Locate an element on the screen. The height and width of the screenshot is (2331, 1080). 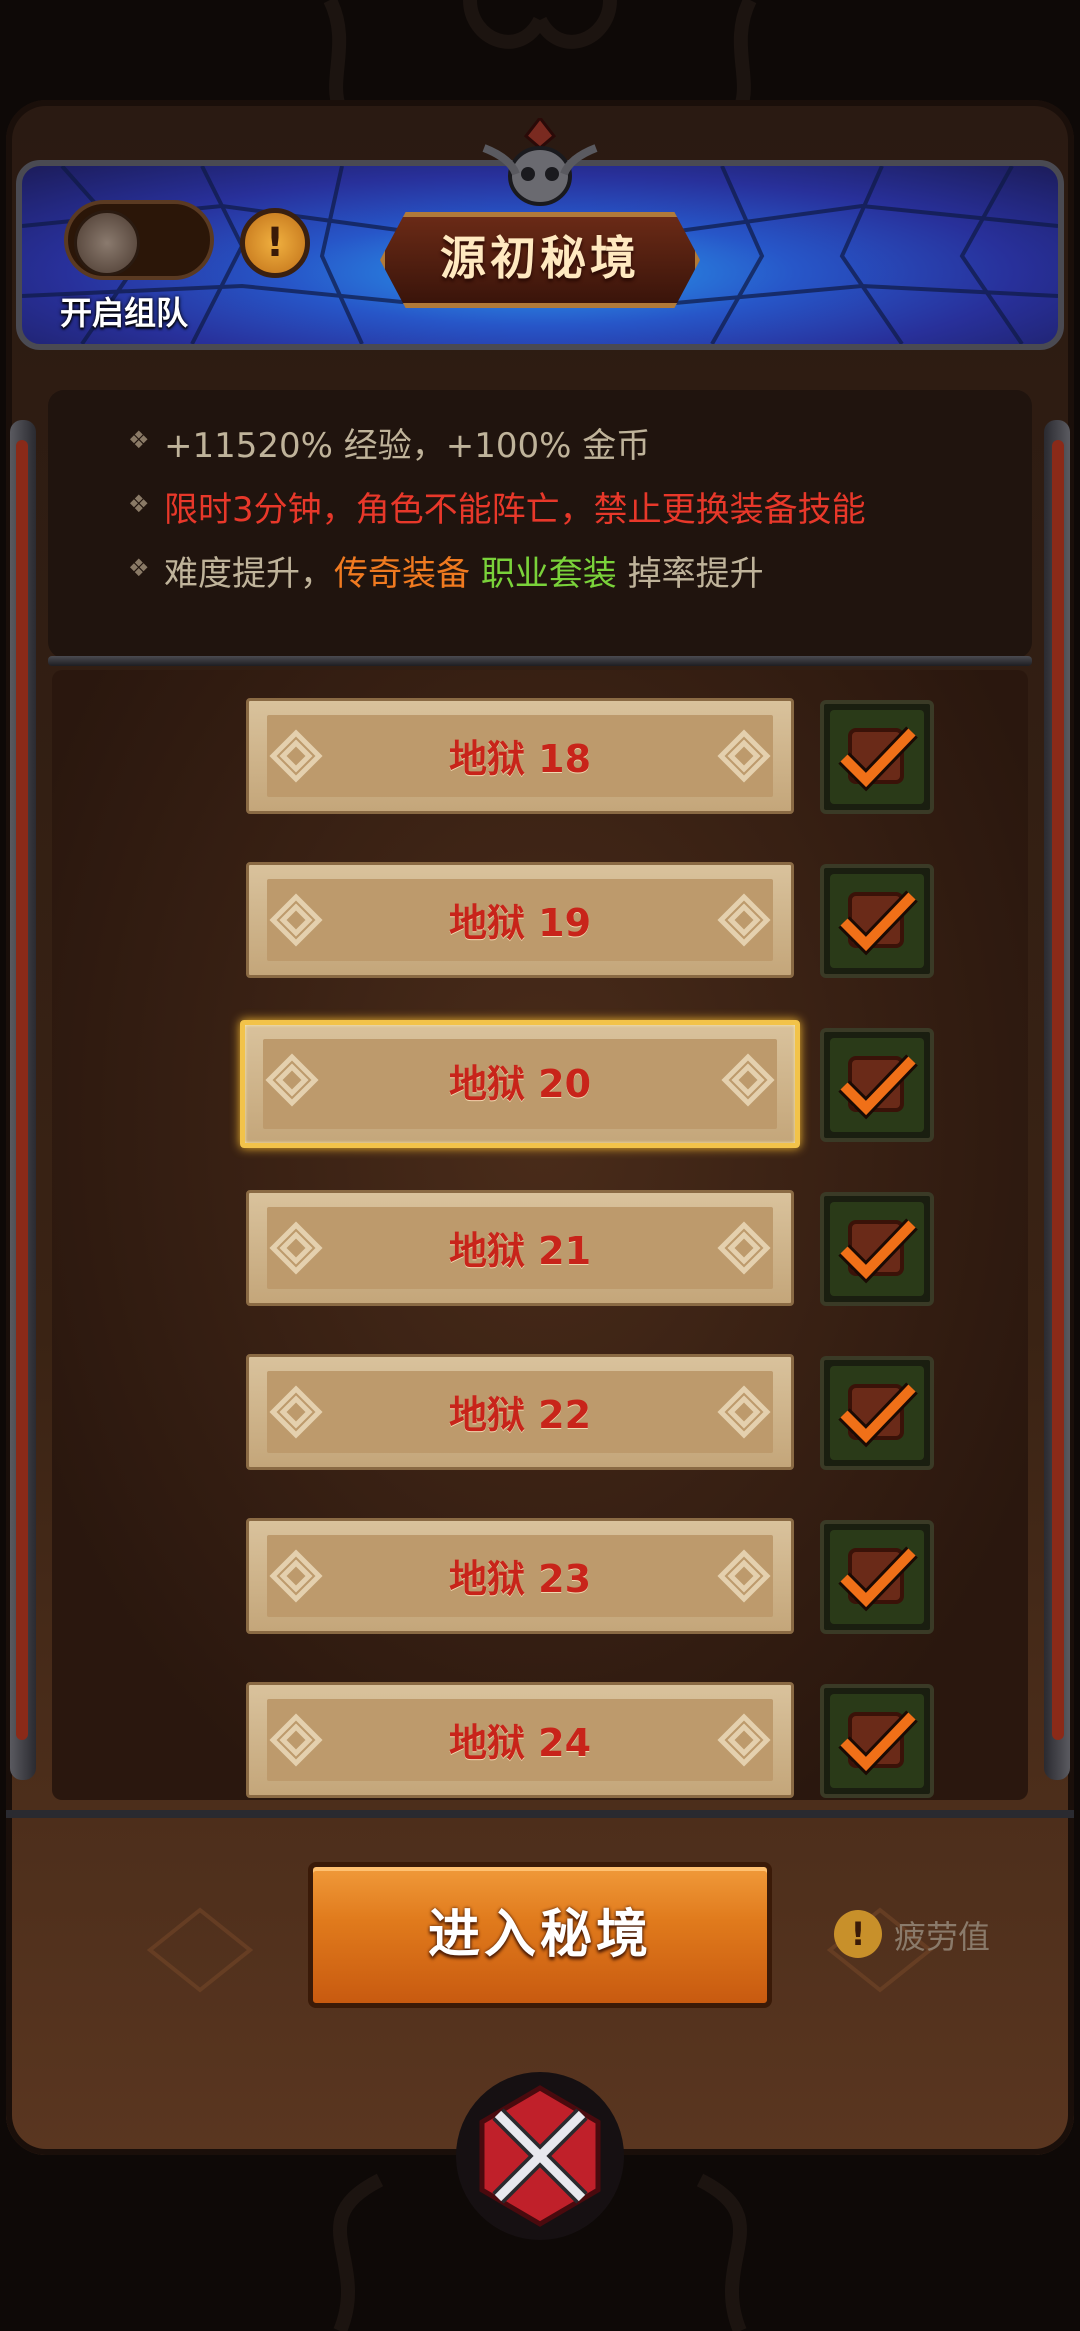
level-button-hell-24: 地狱 24 is located at coordinates (520, 1740).